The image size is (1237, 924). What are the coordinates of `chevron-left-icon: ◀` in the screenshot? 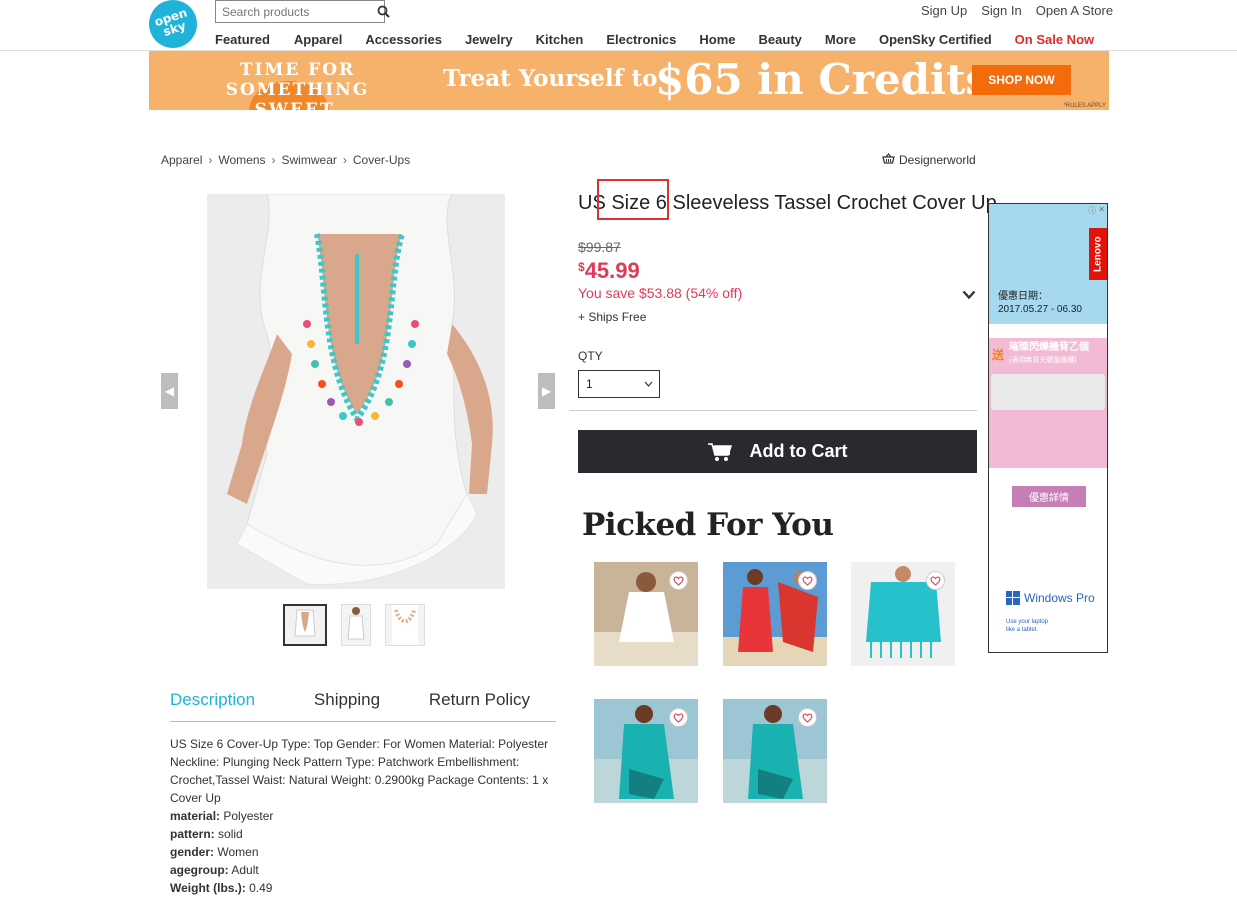 It's located at (169, 391).